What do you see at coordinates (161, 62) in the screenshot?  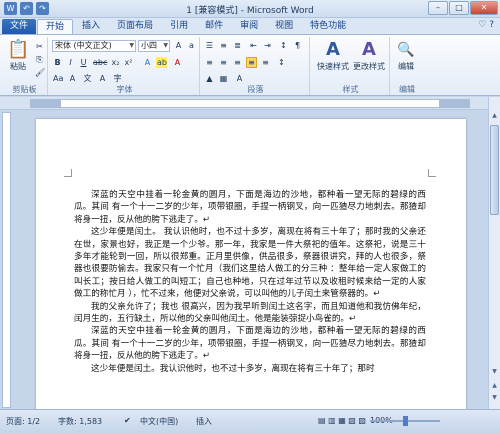 I see `highlight-icon: ab` at bounding box center [161, 62].